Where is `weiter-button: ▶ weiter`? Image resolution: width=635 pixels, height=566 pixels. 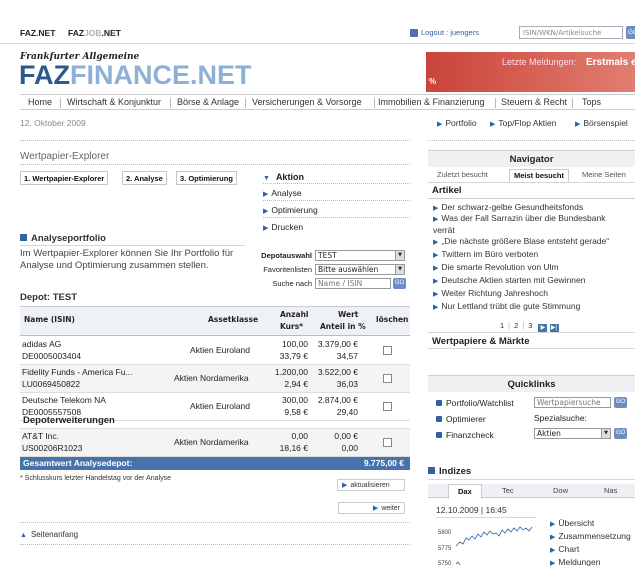 weiter-button: ▶ weiter is located at coordinates (371, 508).